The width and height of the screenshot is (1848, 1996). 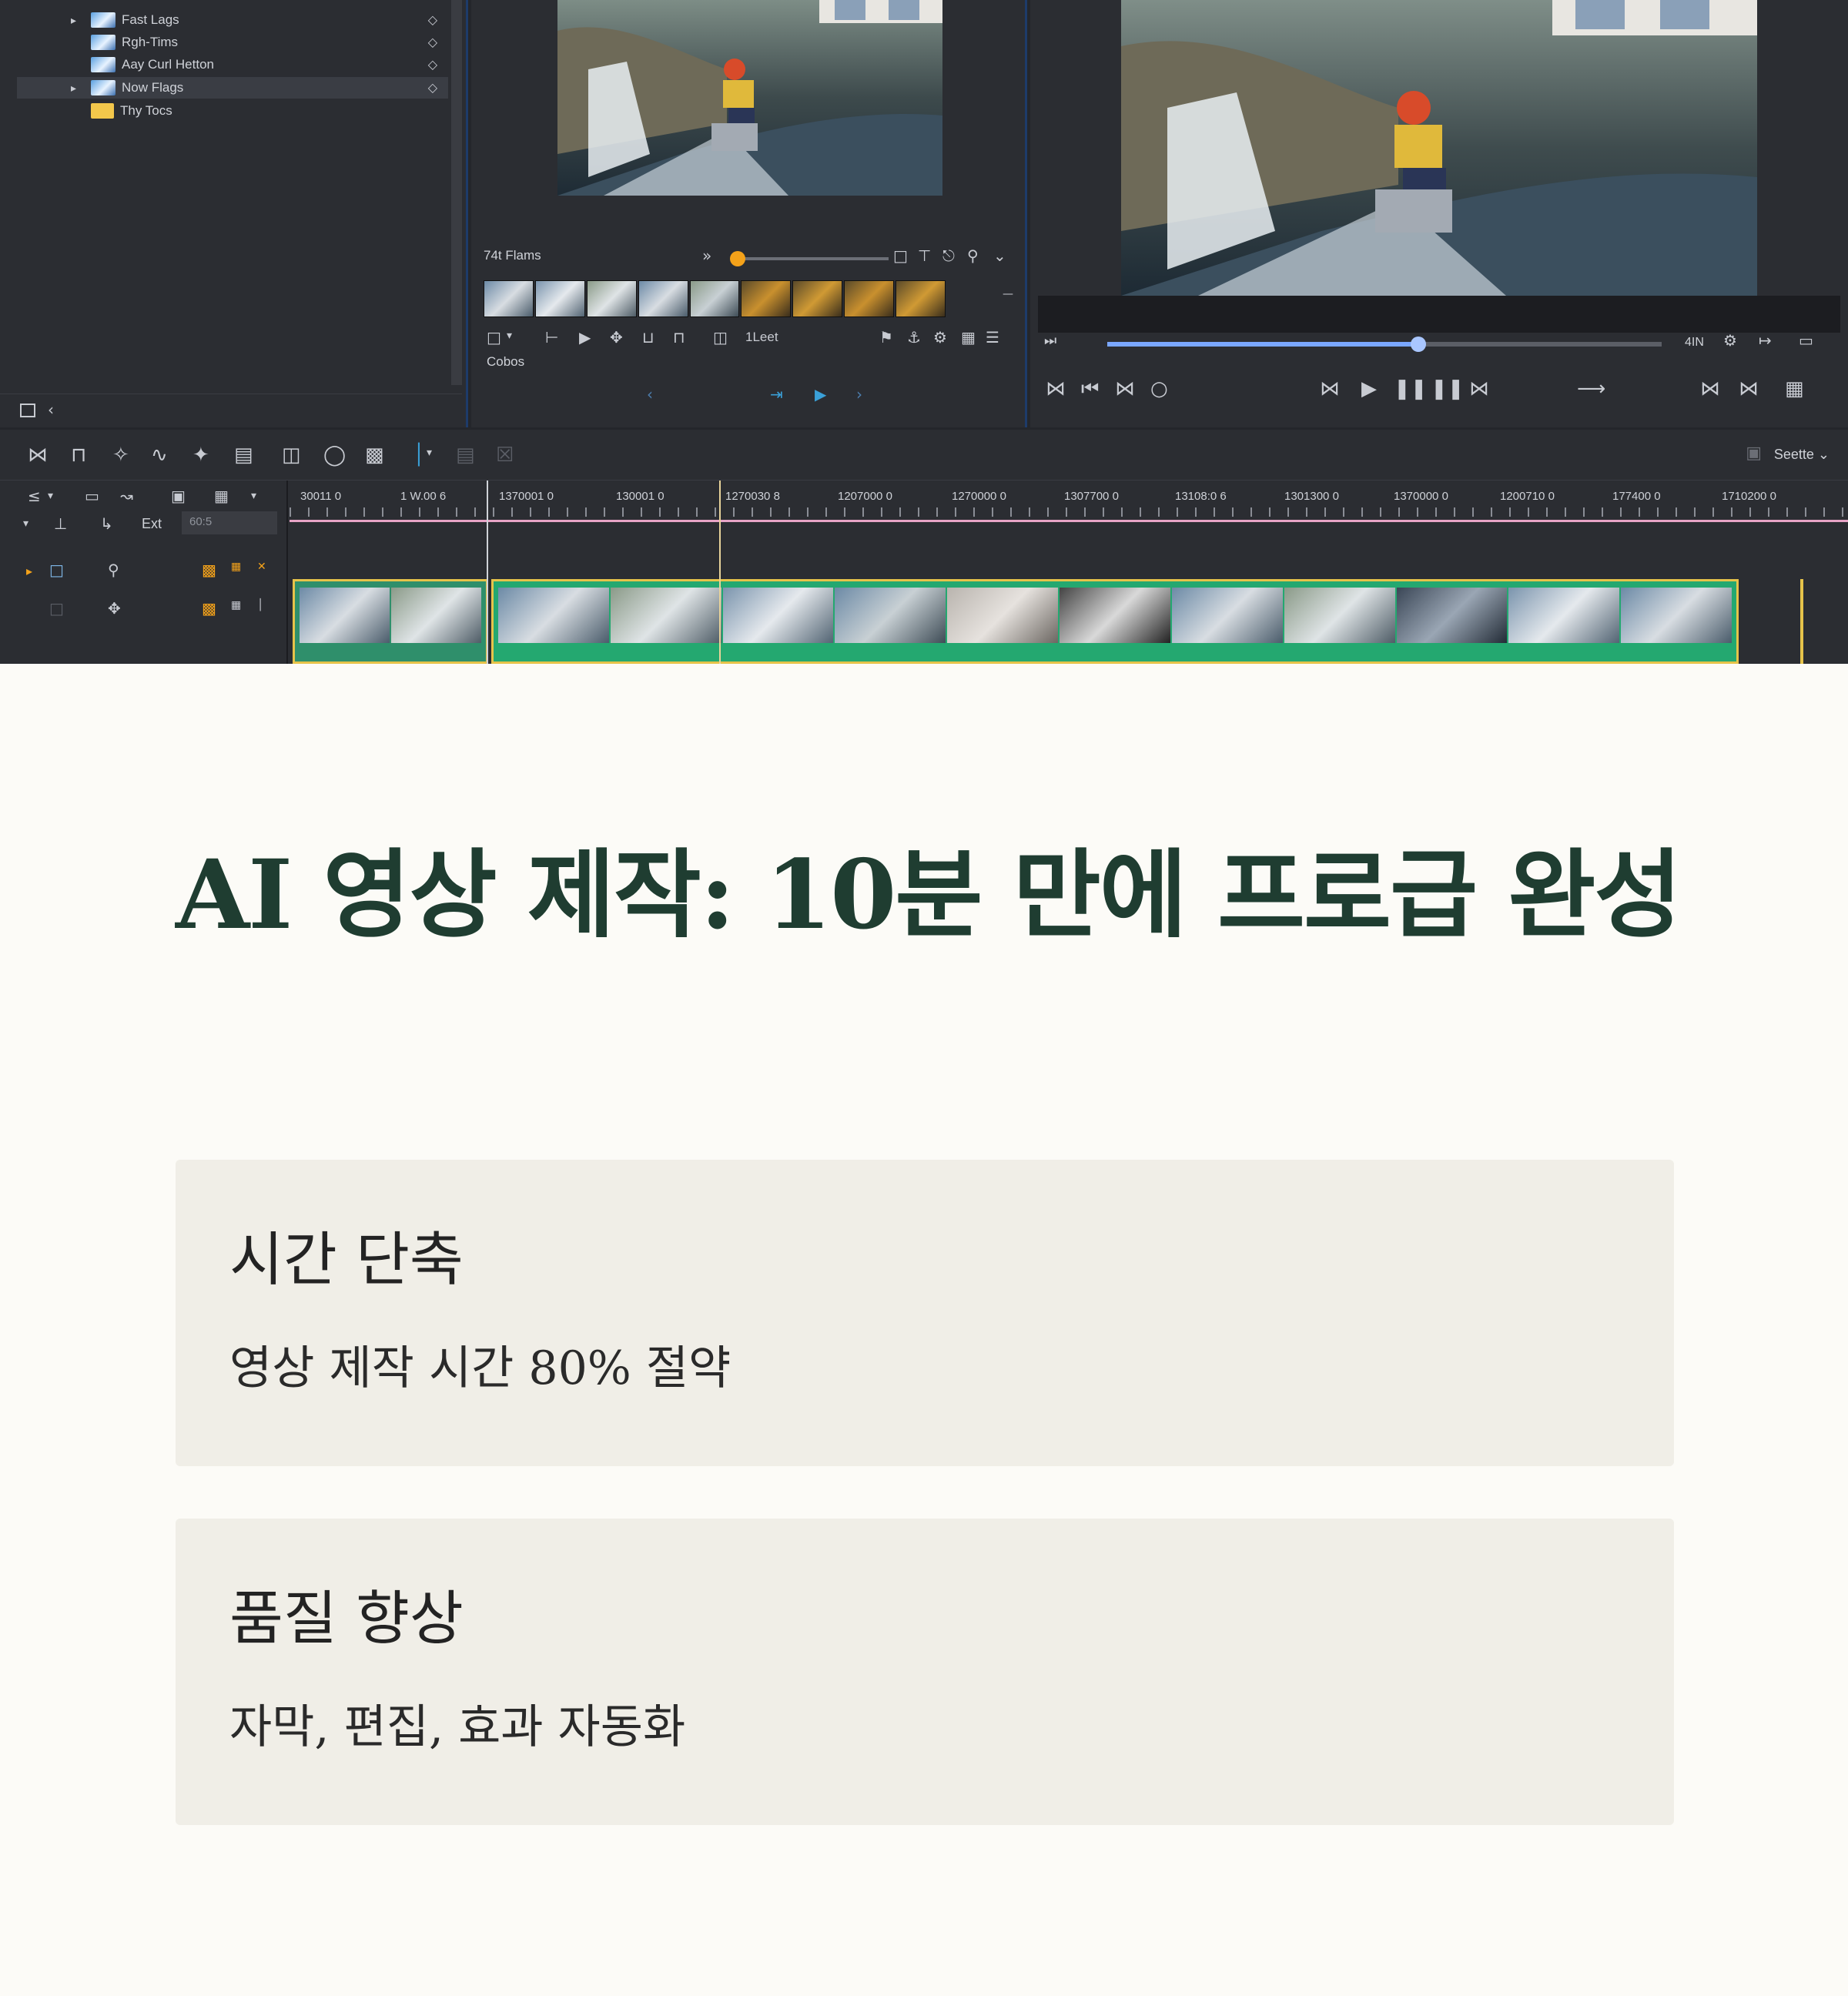 What do you see at coordinates (260, 605) in the screenshot?
I see `track-close-icon: │` at bounding box center [260, 605].